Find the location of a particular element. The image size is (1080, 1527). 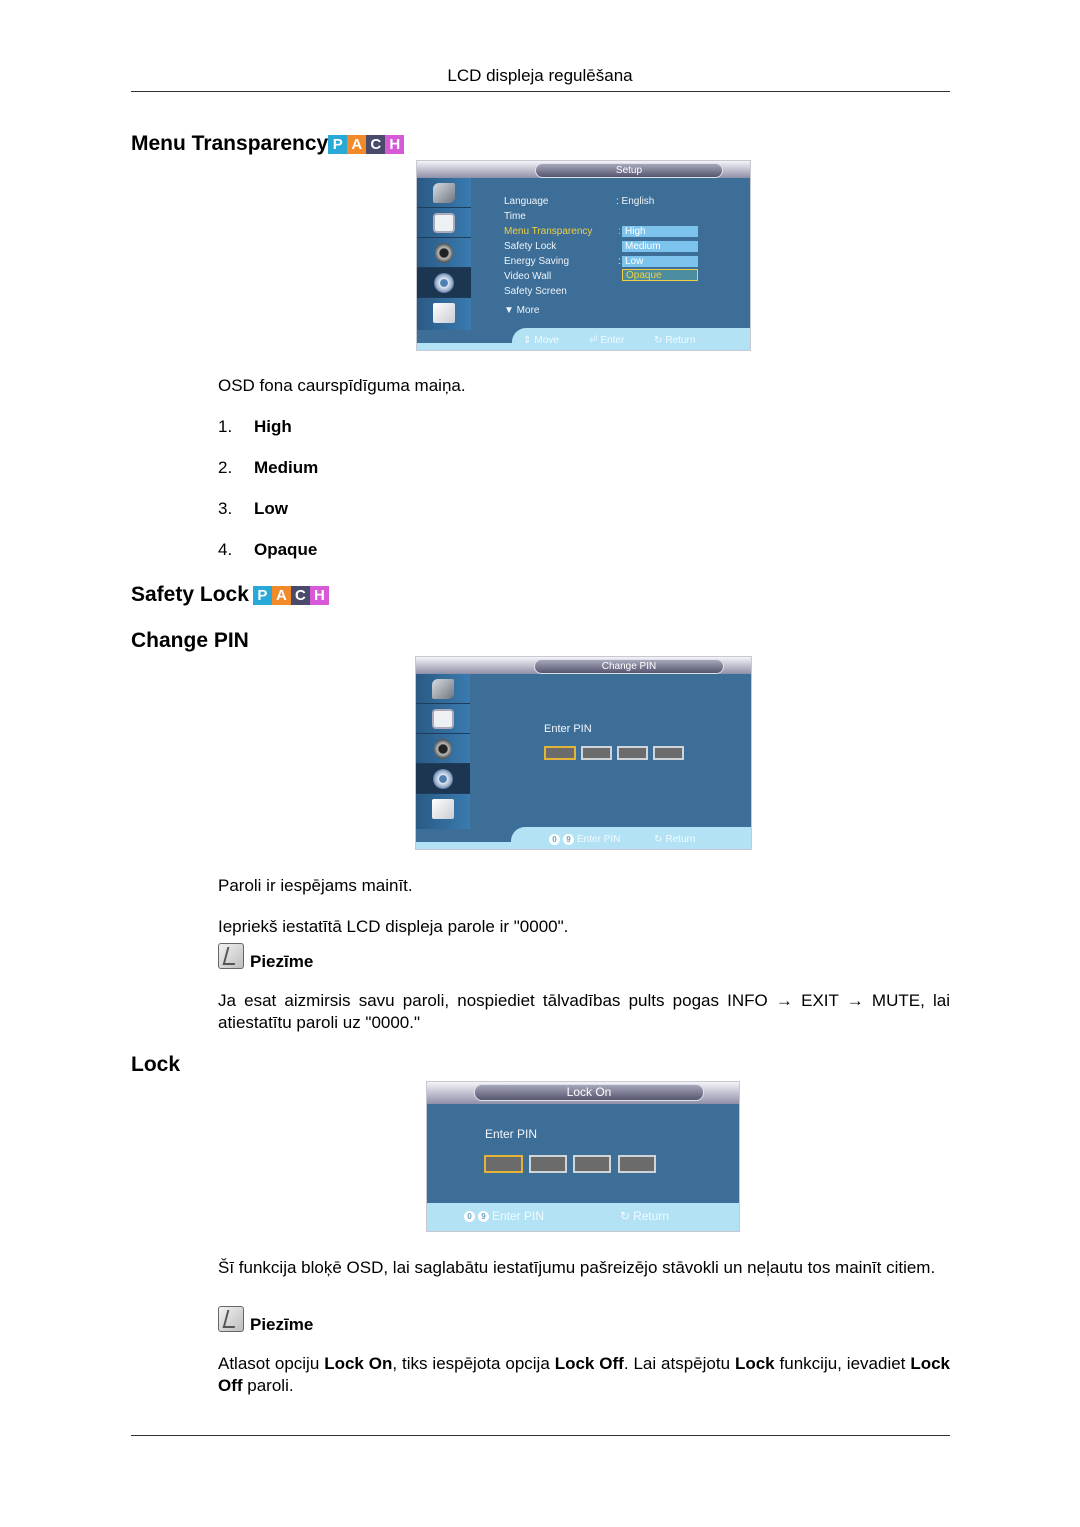

section-title-safety-lock: Safety Lock P A C H is located at coordinates (230, 595).